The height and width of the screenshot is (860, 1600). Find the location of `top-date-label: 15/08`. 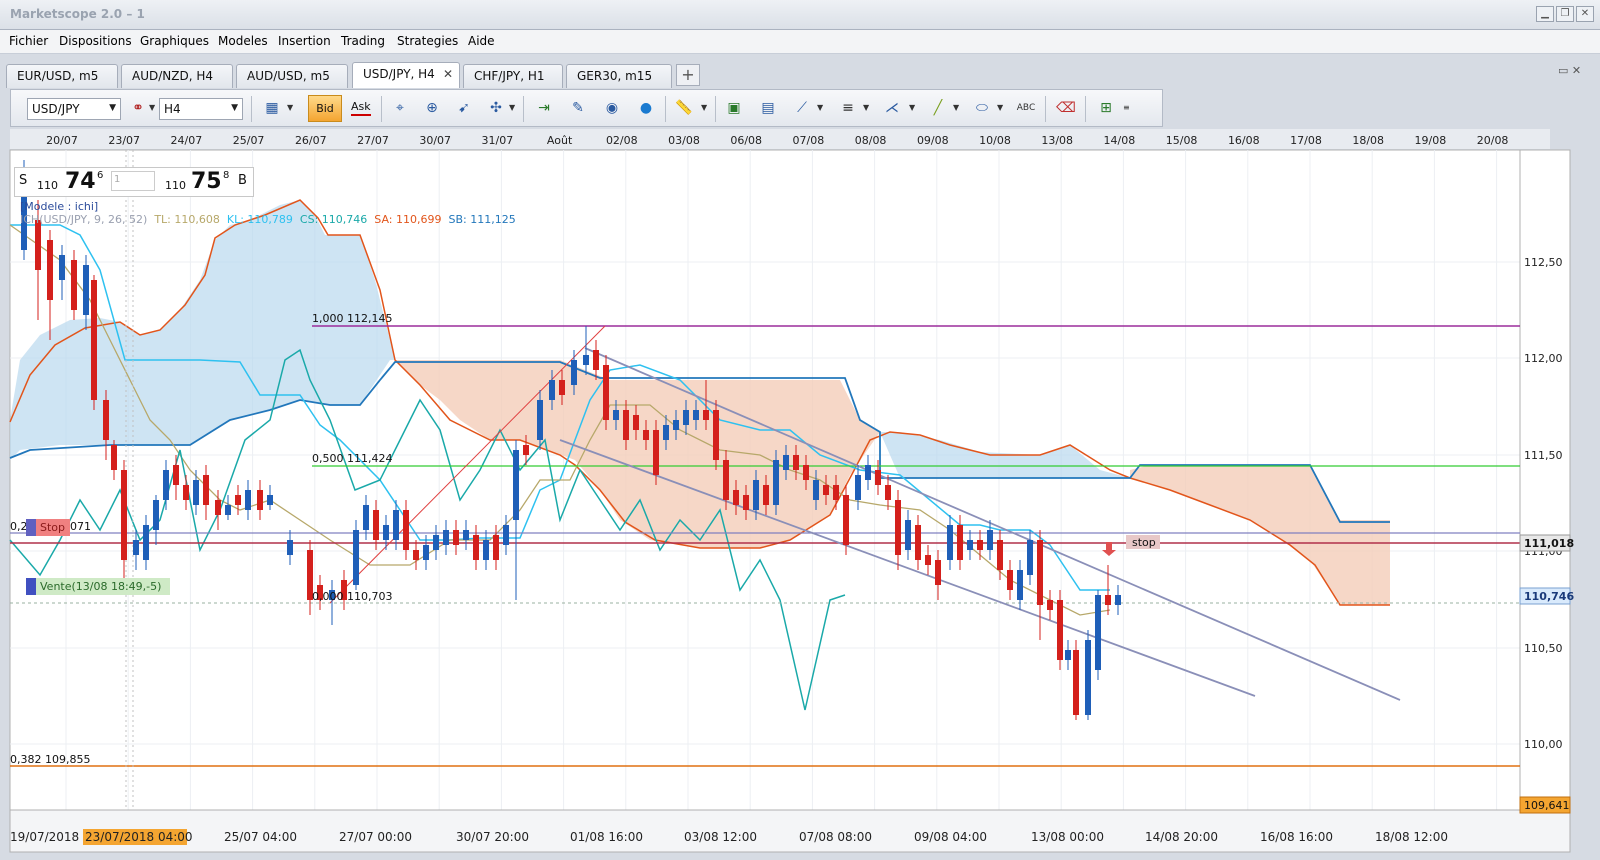

top-date-label: 15/08 is located at coordinates (1182, 140).